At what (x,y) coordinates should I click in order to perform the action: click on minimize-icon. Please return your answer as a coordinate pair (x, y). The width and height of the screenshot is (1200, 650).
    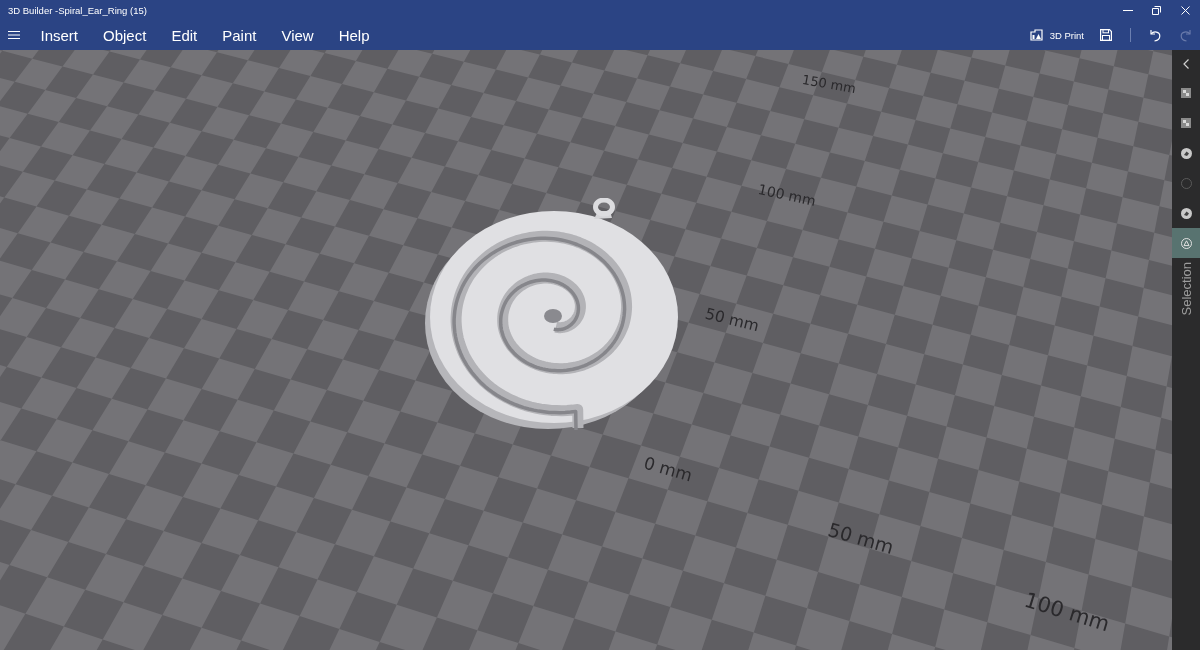
    Looking at the image, I should click on (1127, 10).